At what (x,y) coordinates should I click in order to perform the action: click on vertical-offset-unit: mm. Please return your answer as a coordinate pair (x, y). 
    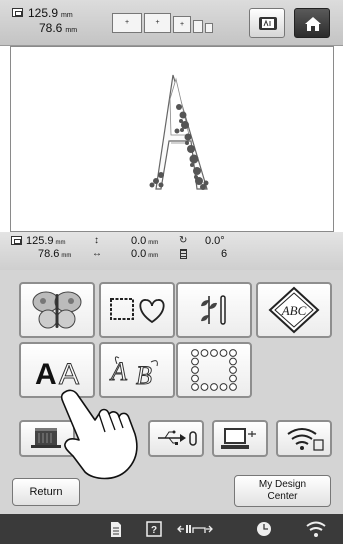
    Looking at the image, I should click on (153, 243).